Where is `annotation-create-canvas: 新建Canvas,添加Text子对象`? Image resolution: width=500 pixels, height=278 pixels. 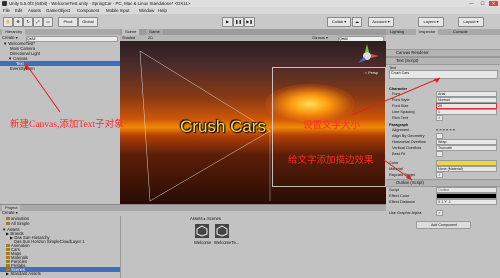 annotation-create-canvas: 新建Canvas,添加Text子对象 is located at coordinates (67, 125).